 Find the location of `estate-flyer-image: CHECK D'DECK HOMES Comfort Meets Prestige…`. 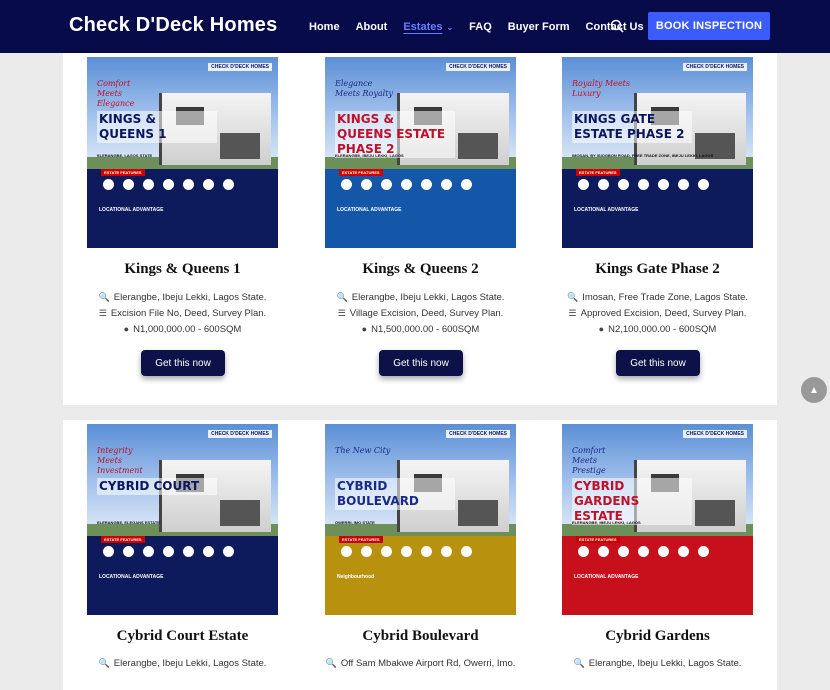

estate-flyer-image: CHECK D'DECK HOMES Comfort Meets Prestige… is located at coordinates (657, 519).